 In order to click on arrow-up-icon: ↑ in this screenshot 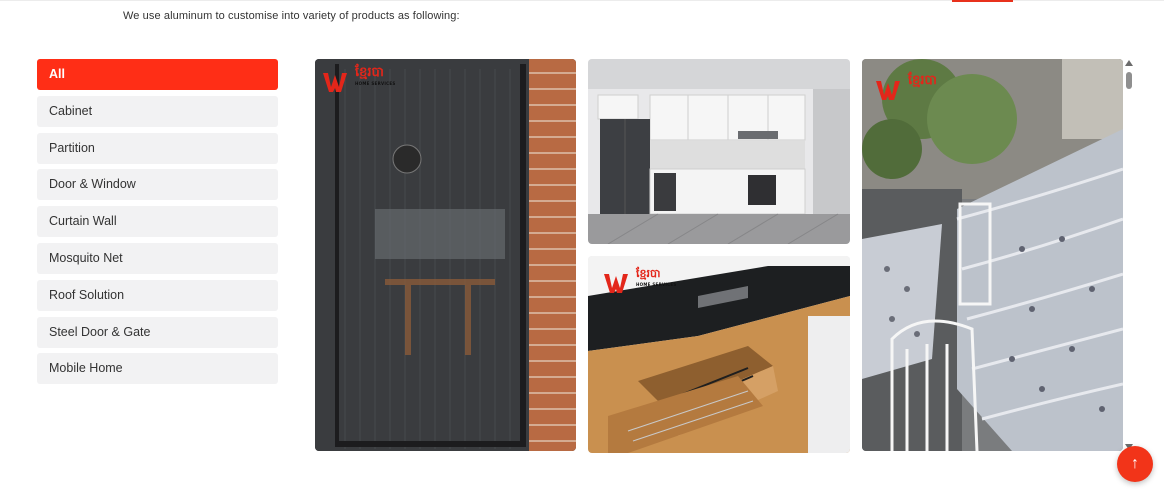, I will do `click(1135, 463)`.